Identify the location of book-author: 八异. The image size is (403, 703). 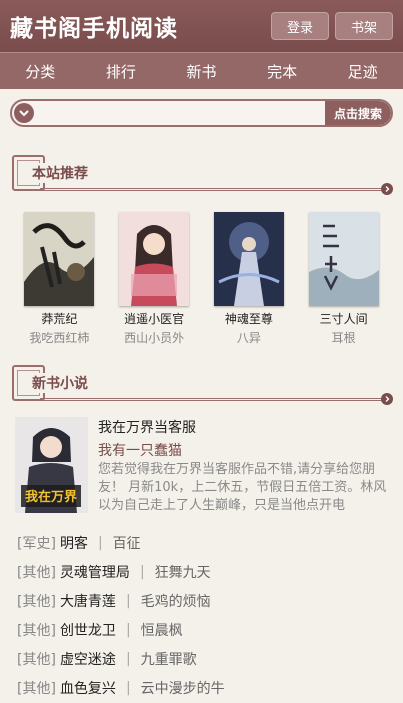
(248, 338).